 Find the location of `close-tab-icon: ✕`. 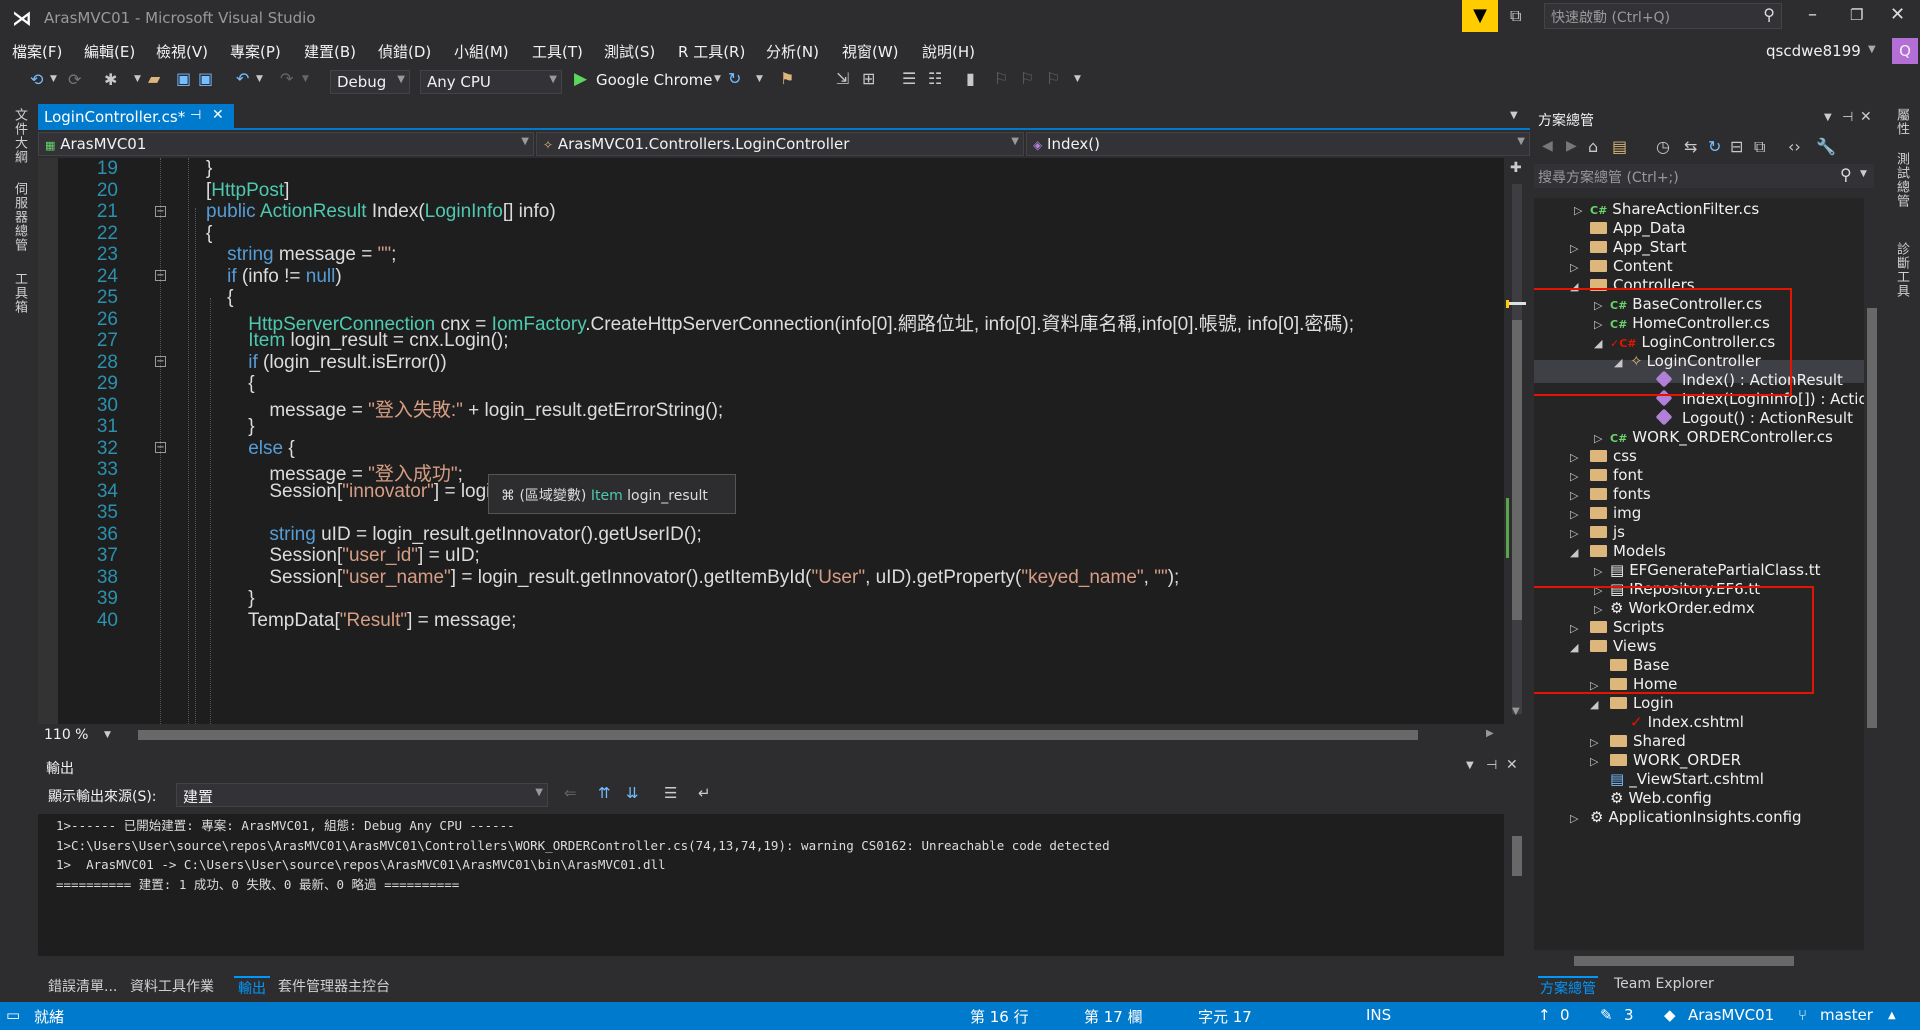

close-tab-icon: ✕ is located at coordinates (218, 115).